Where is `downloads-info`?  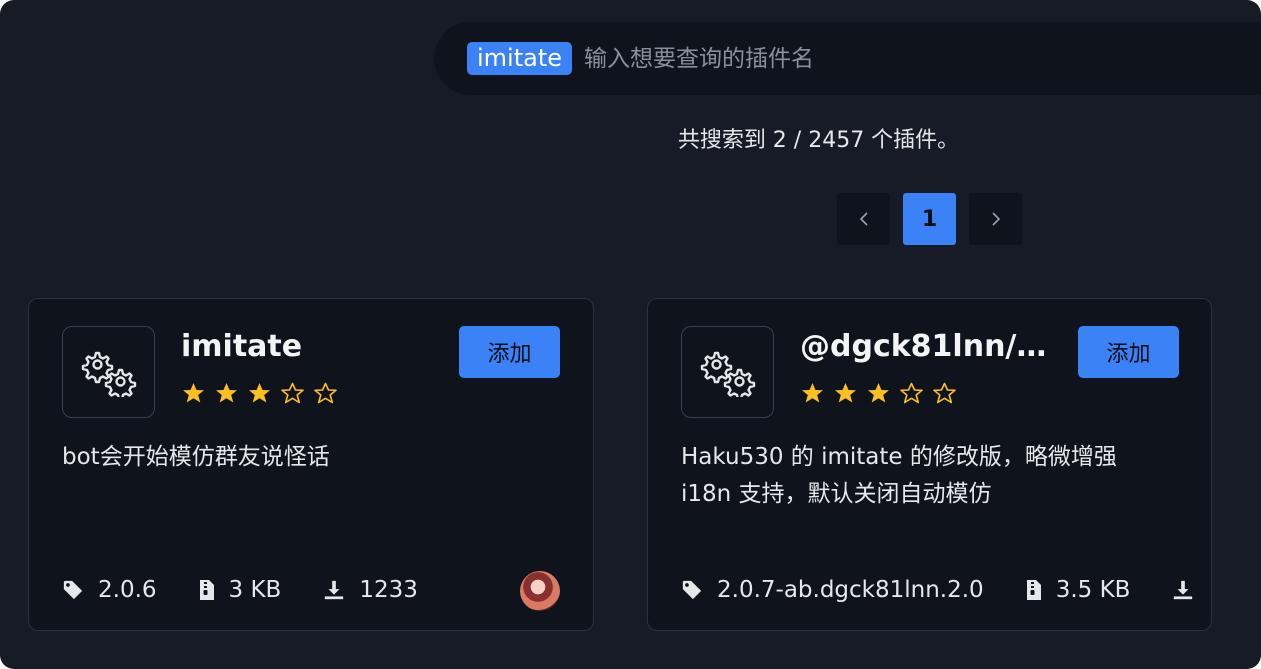
downloads-info is located at coordinates (1190, 590).